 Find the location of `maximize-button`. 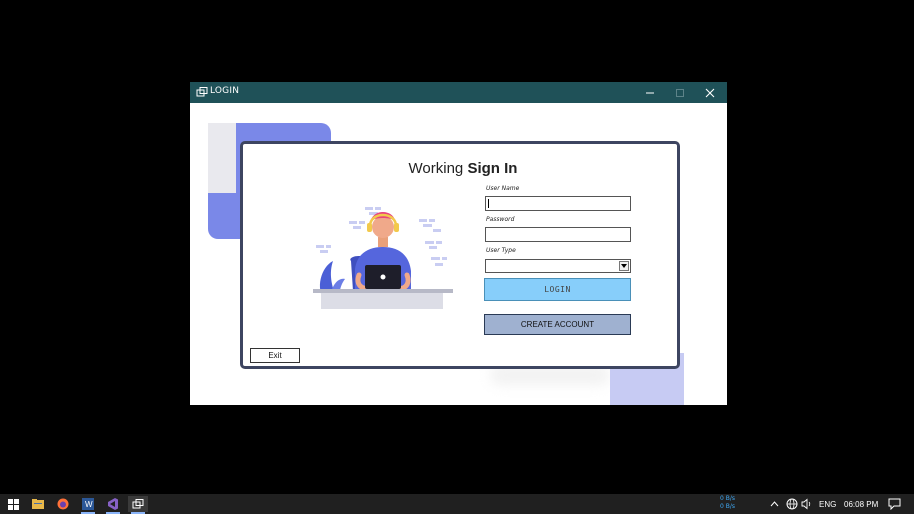

maximize-button is located at coordinates (680, 92).